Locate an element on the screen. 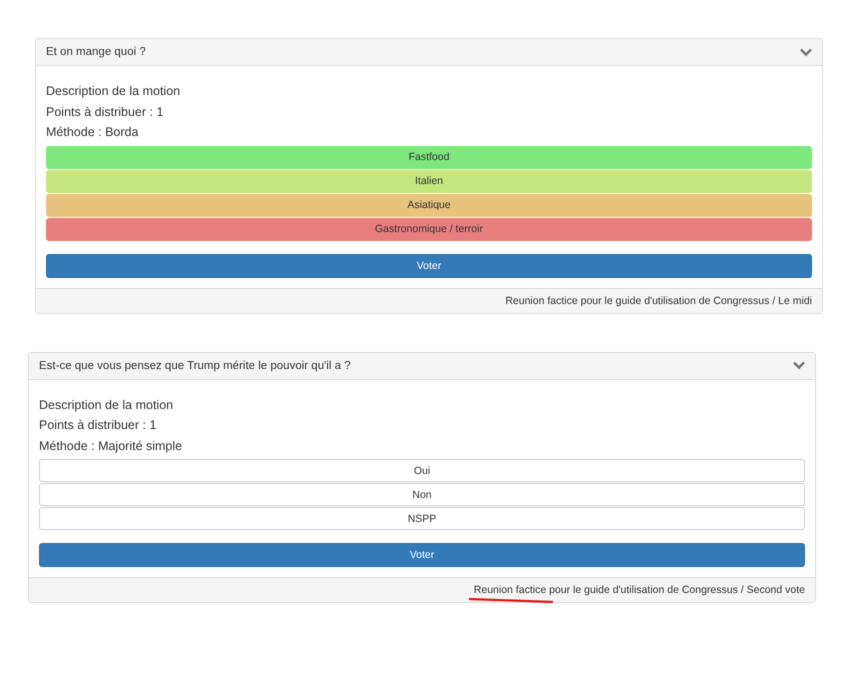  option-button: NSPP is located at coordinates (422, 518).